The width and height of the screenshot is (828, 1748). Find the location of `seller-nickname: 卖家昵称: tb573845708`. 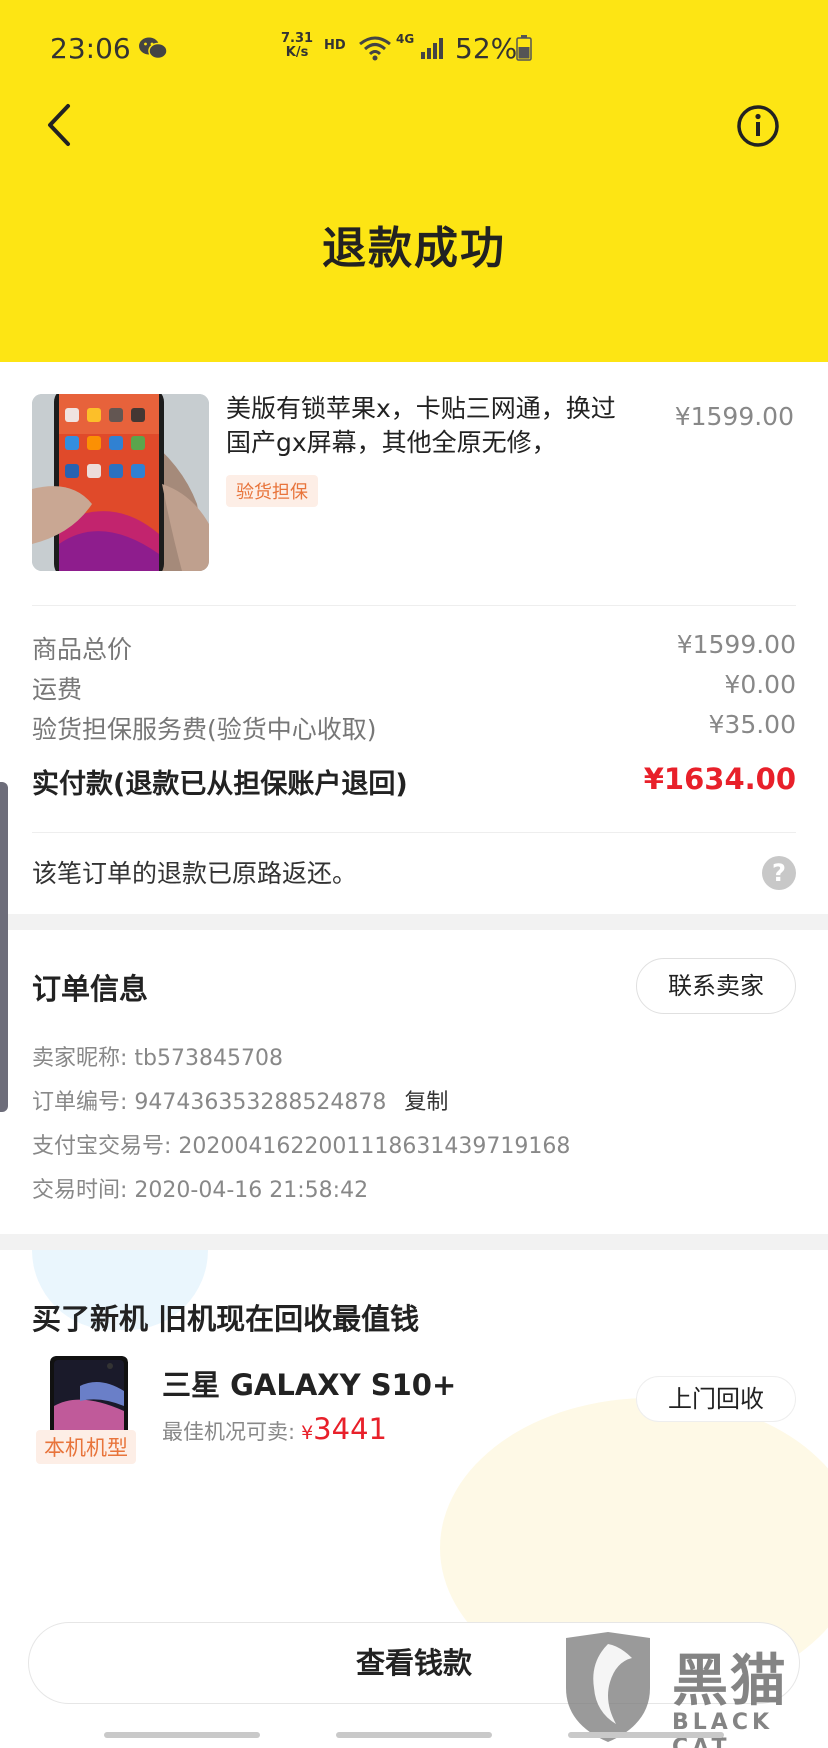

seller-nickname: 卖家昵称: tb573845708 is located at coordinates (157, 1056).